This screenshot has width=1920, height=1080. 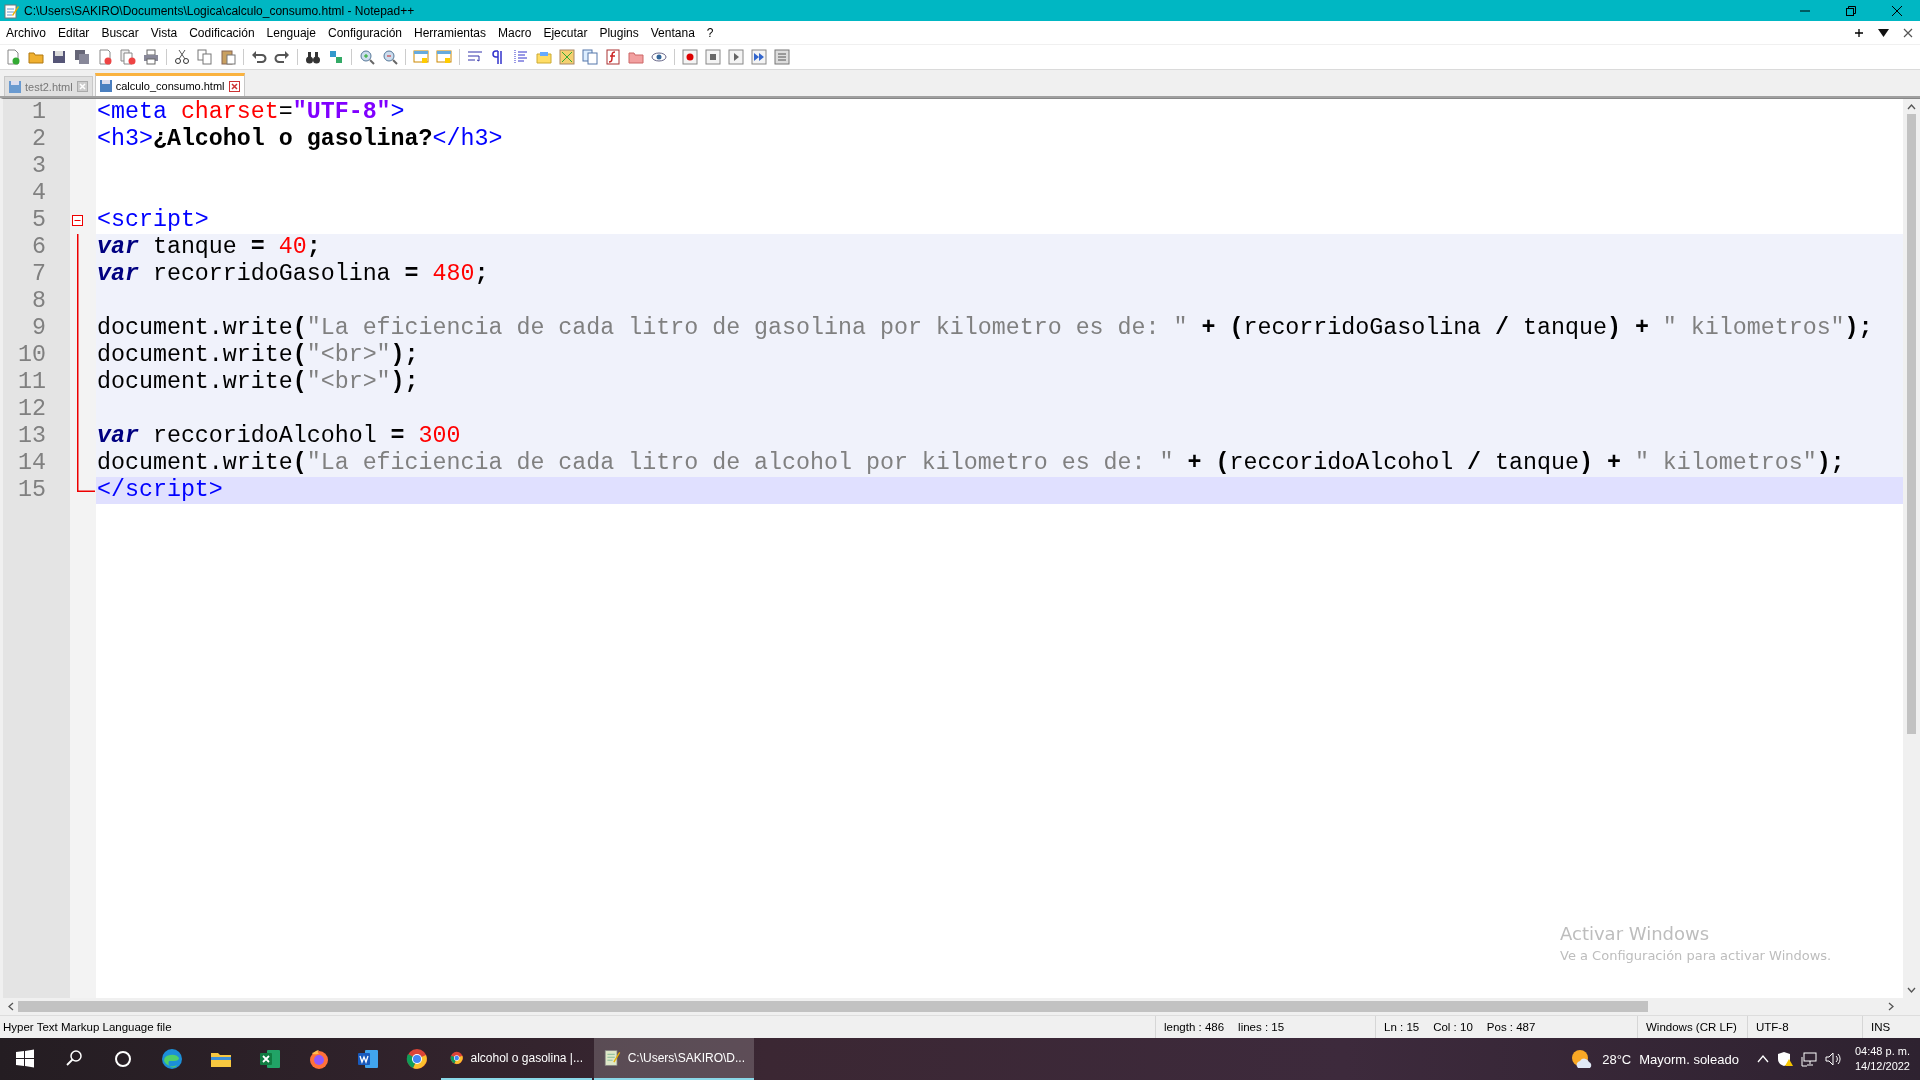 I want to click on zoom-in-icon, so click(x=367, y=57).